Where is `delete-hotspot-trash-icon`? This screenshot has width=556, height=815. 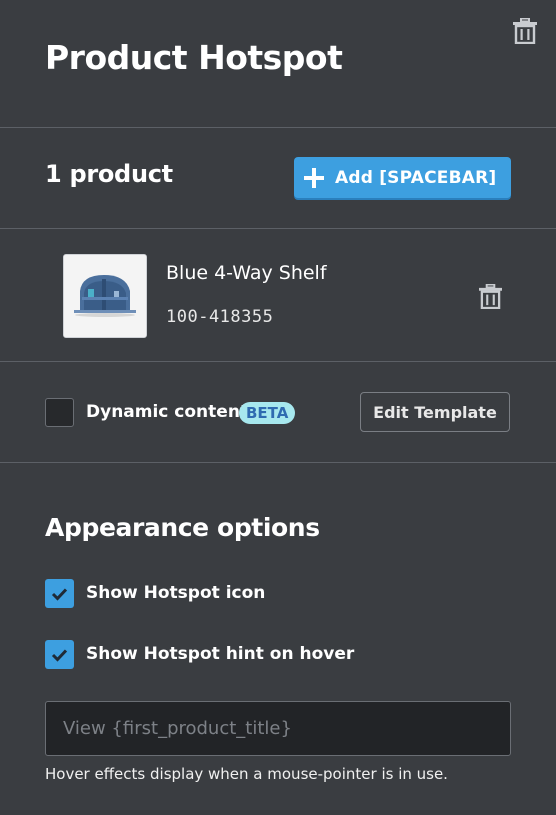
delete-hotspot-trash-icon is located at coordinates (525, 31).